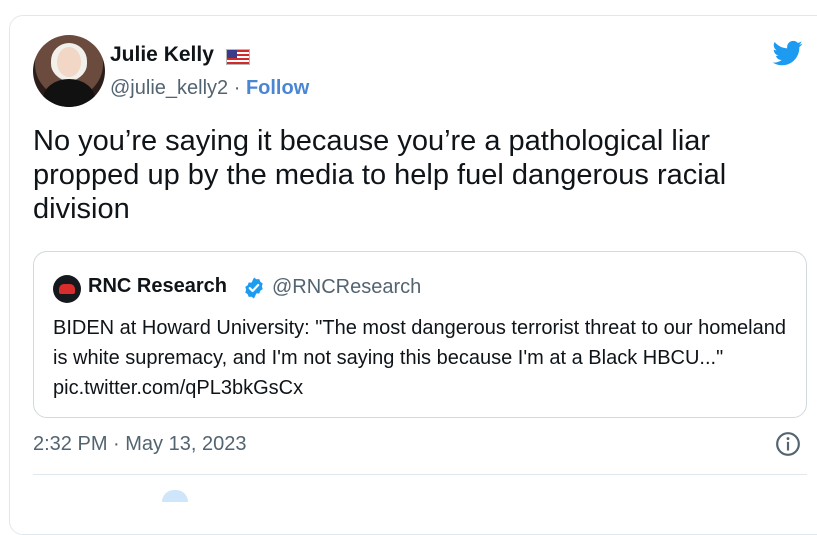  Describe the element at coordinates (254, 288) in the screenshot. I see `verified-badge-icon` at that location.